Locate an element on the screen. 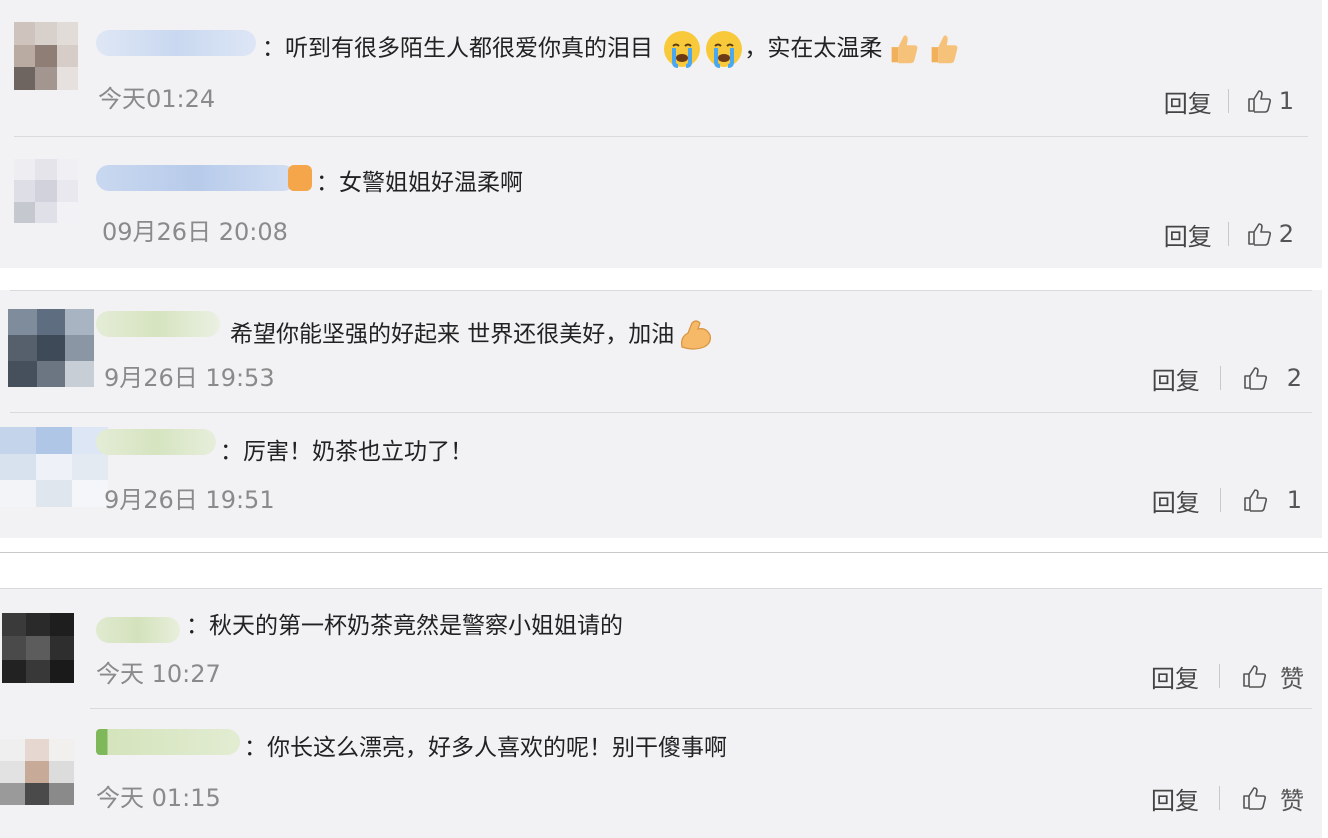 This screenshot has height=838, width=1328. comment-item: 希望你能坚强的好起来 世界还很美好，加油 9月26日 19:53 回复 2 is located at coordinates (661, 352).